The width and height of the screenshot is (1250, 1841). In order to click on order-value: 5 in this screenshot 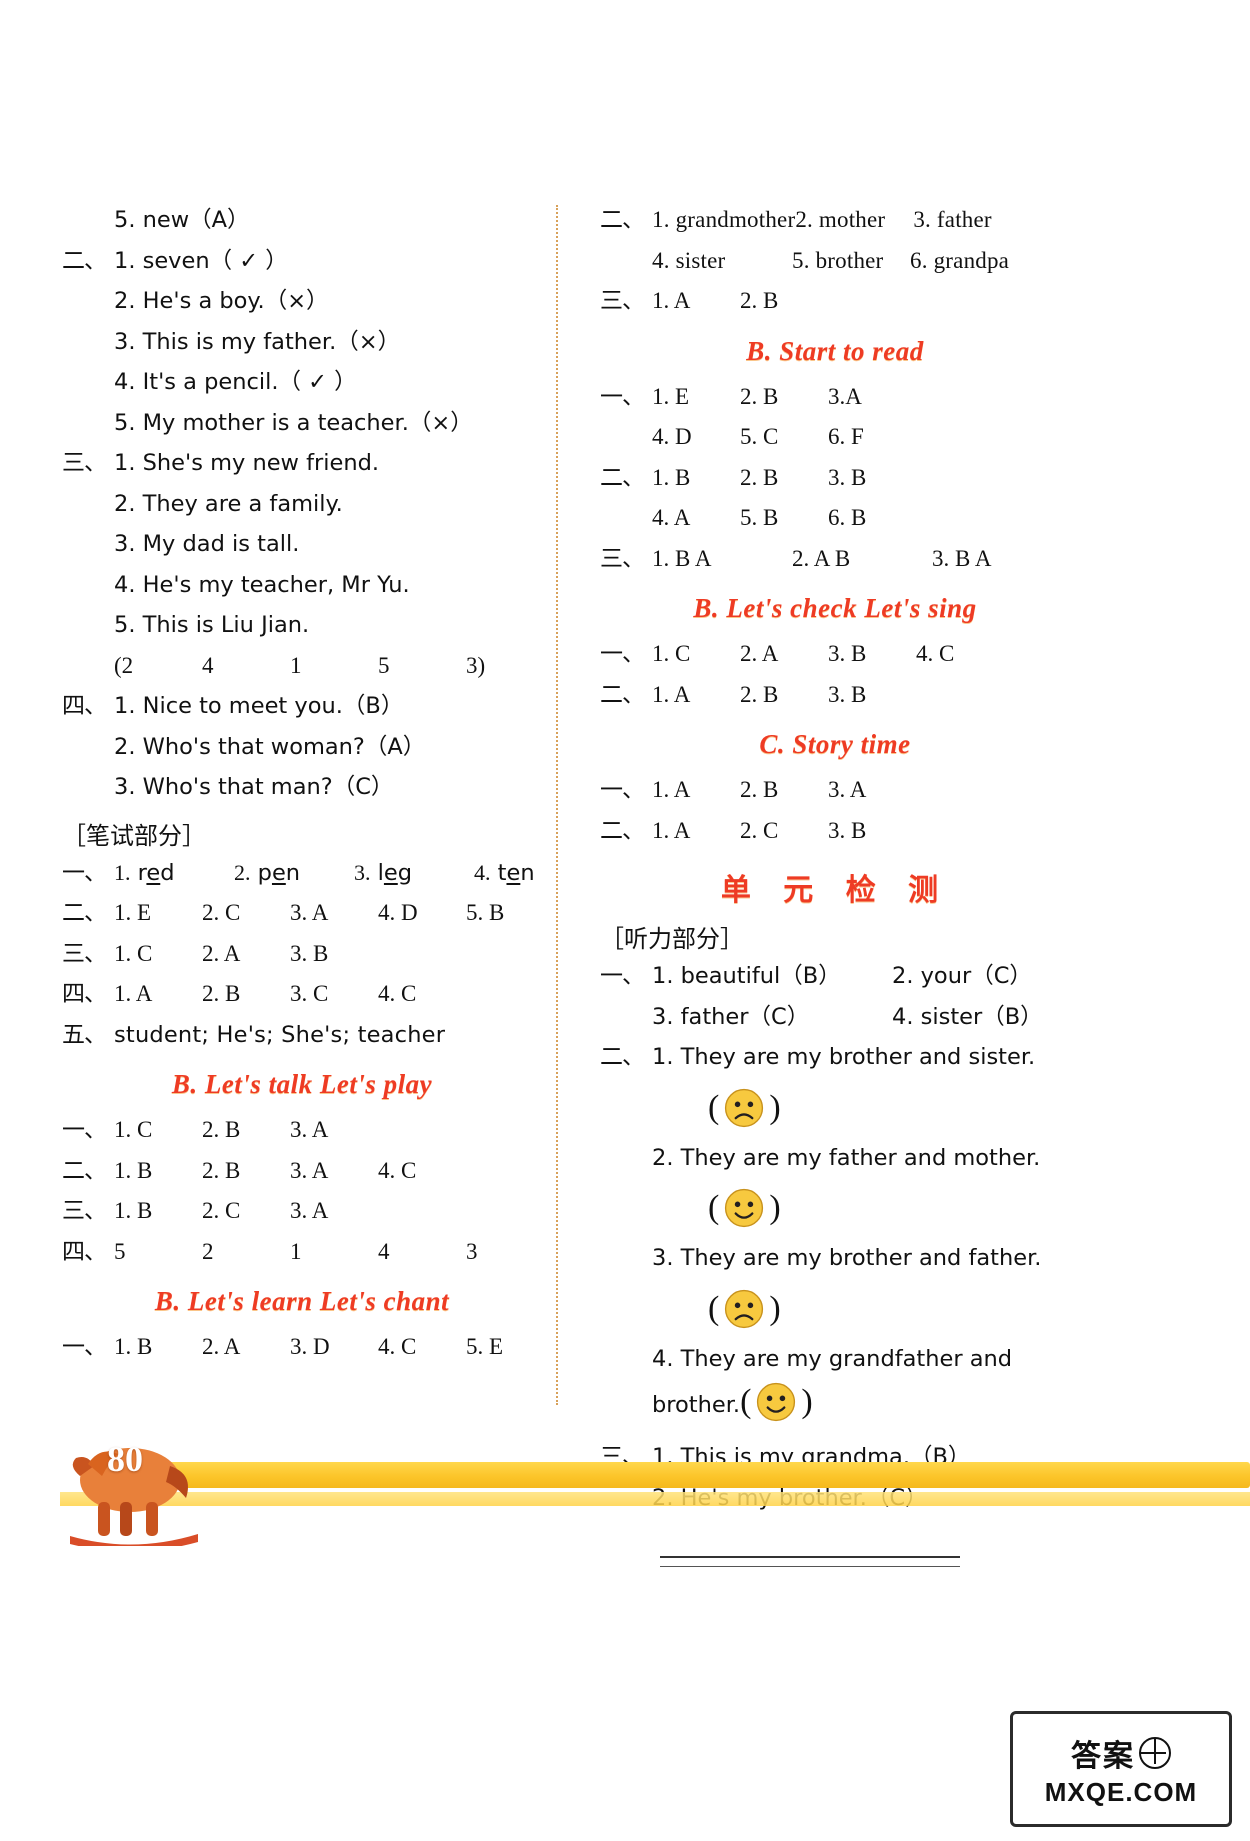, I will do `click(384, 665)`.